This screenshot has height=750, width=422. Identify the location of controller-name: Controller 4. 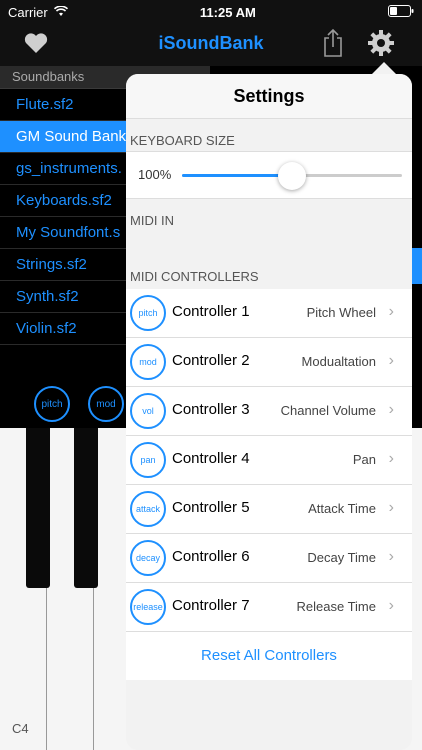
(211, 458).